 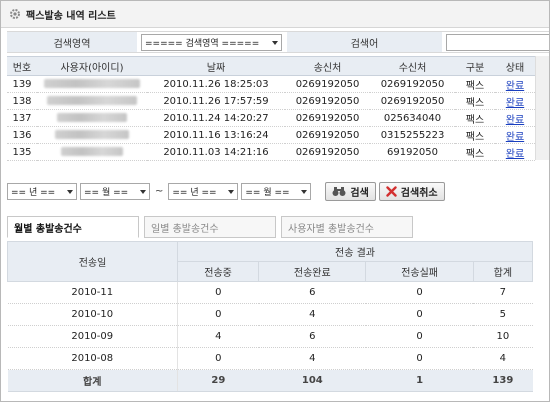 What do you see at coordinates (515, 66) in the screenshot?
I see `col-header-status: 상태` at bounding box center [515, 66].